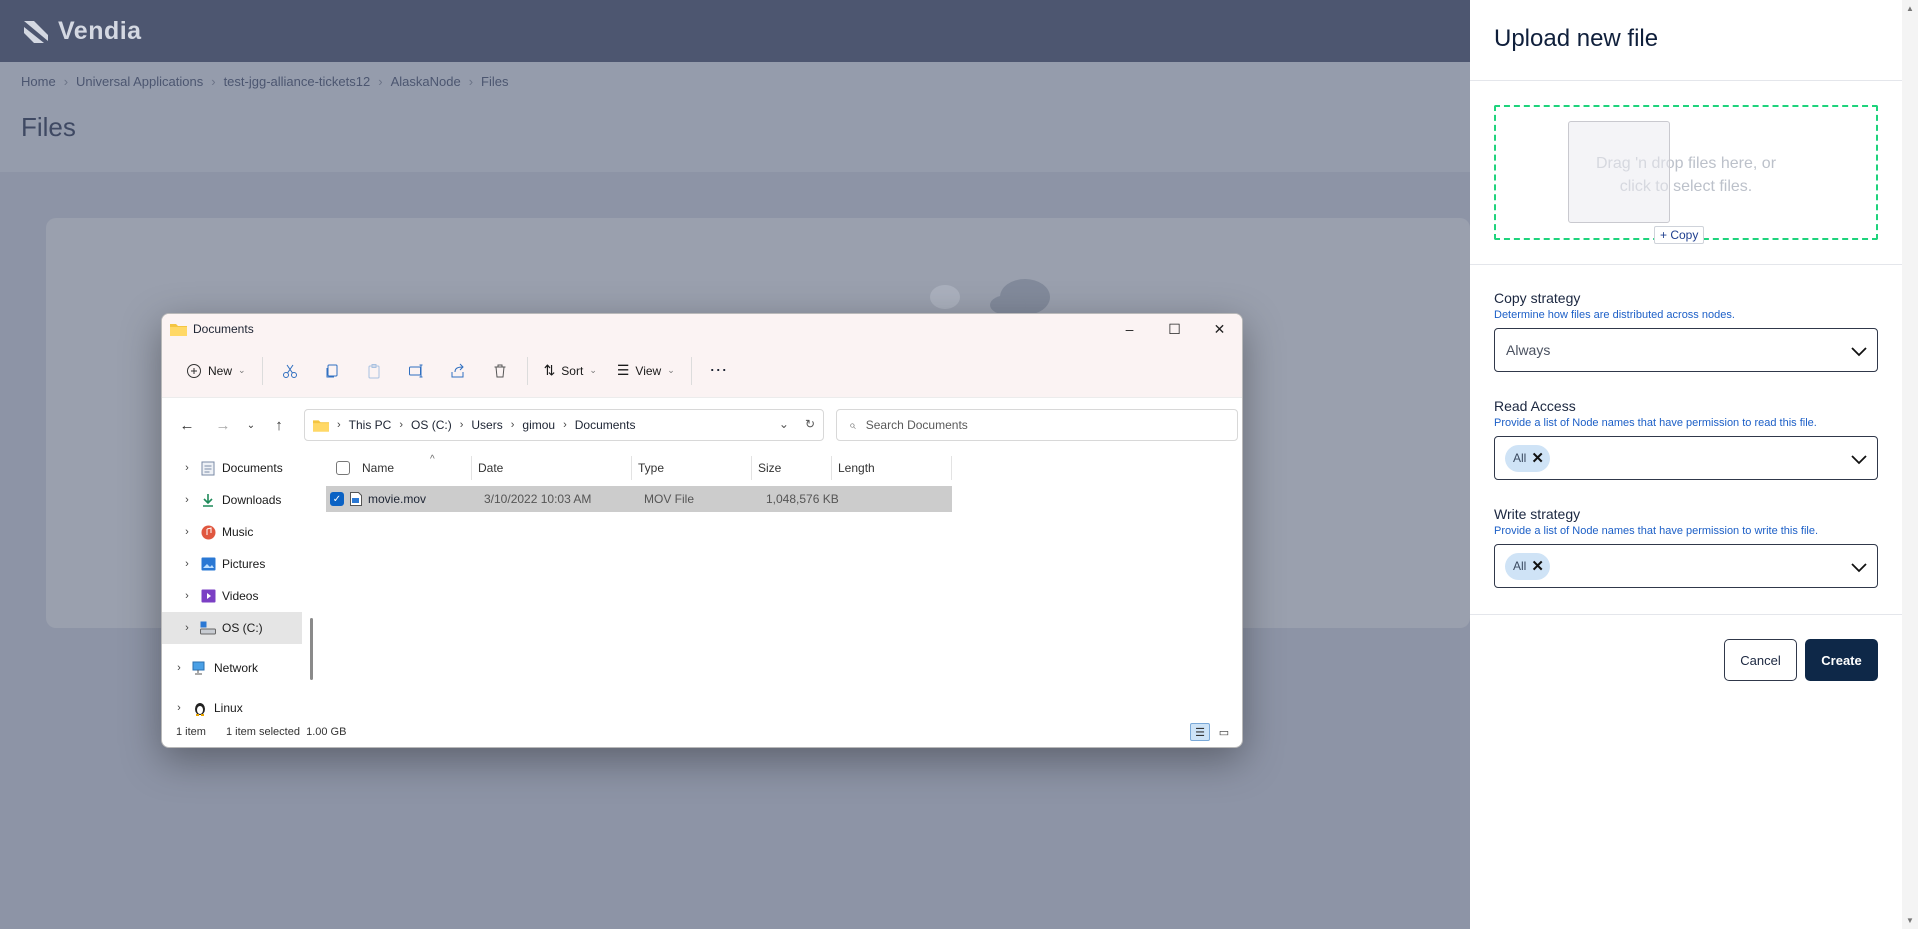 This screenshot has height=929, width=1918. What do you see at coordinates (719, 371) in the screenshot?
I see `more-options-button: ⋯` at bounding box center [719, 371].